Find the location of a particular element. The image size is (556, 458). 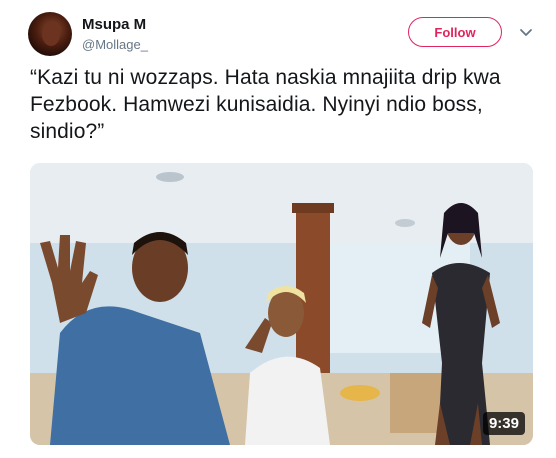

video-duration-badge: 9:39 is located at coordinates (503, 423).